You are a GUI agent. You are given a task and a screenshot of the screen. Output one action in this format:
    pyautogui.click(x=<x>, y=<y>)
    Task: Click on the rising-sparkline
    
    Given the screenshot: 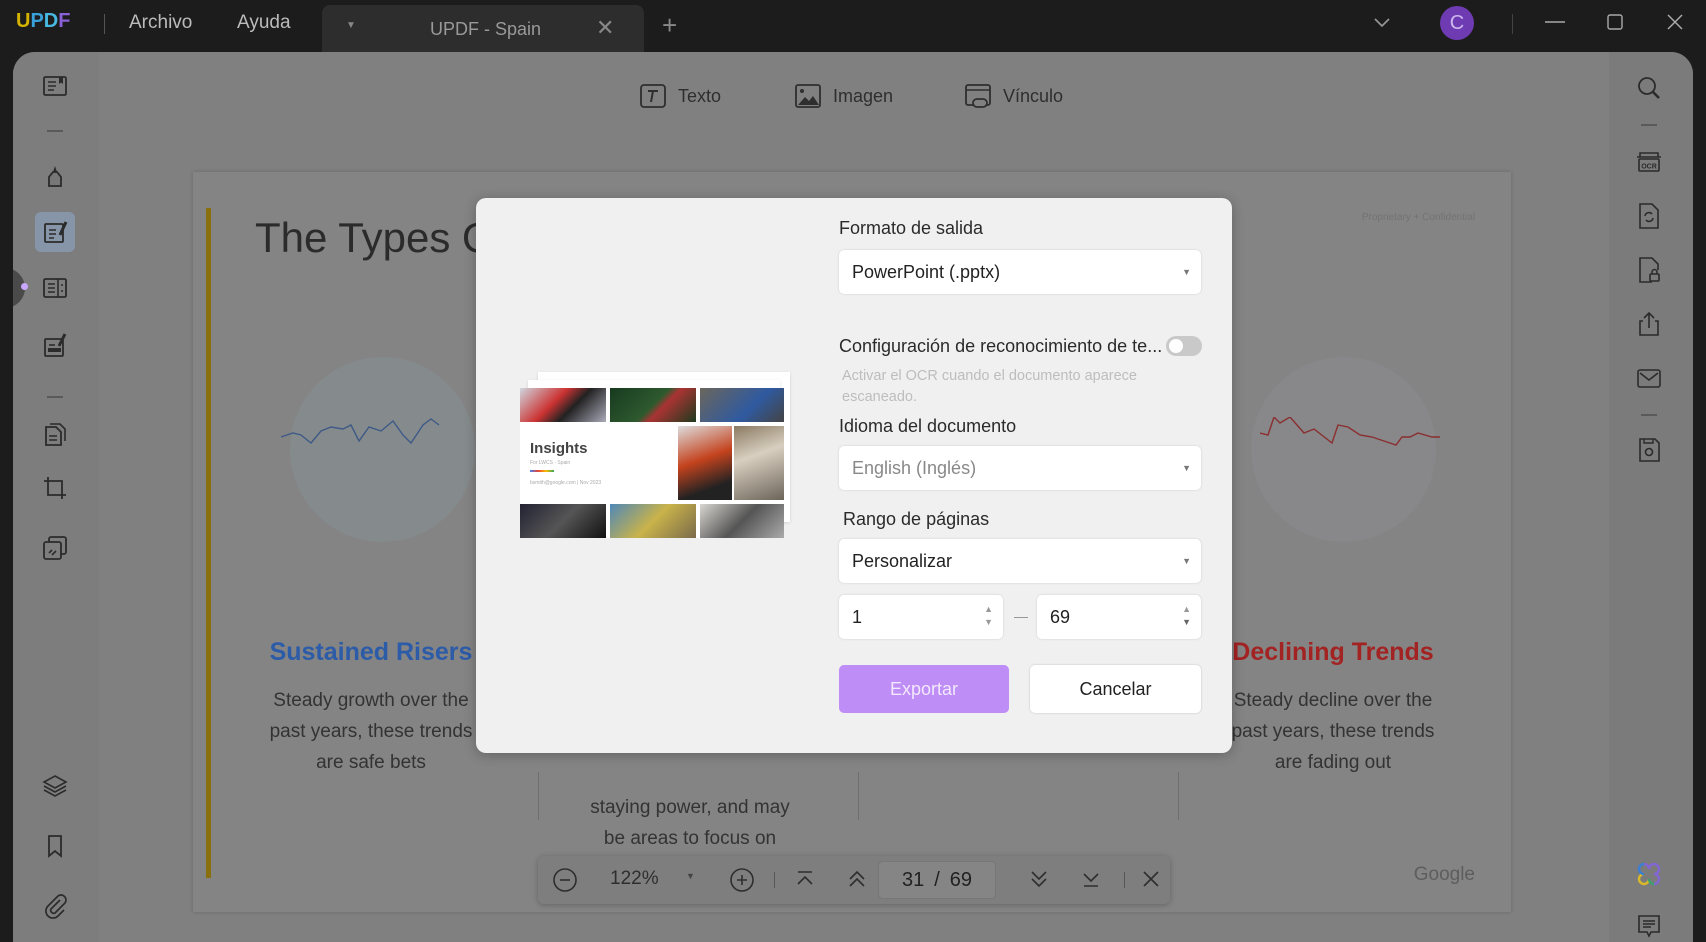 What is the action you would take?
    pyautogui.click(x=360, y=431)
    